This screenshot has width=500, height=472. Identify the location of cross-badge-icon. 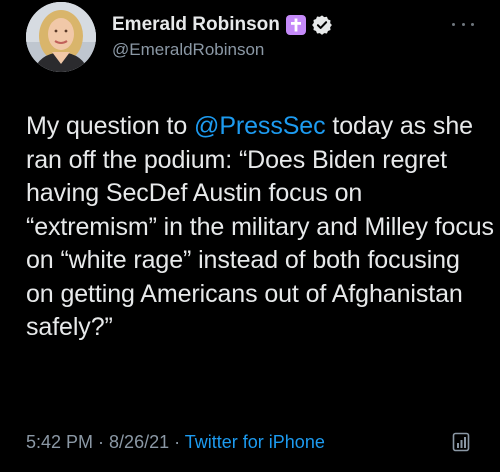
(295, 25).